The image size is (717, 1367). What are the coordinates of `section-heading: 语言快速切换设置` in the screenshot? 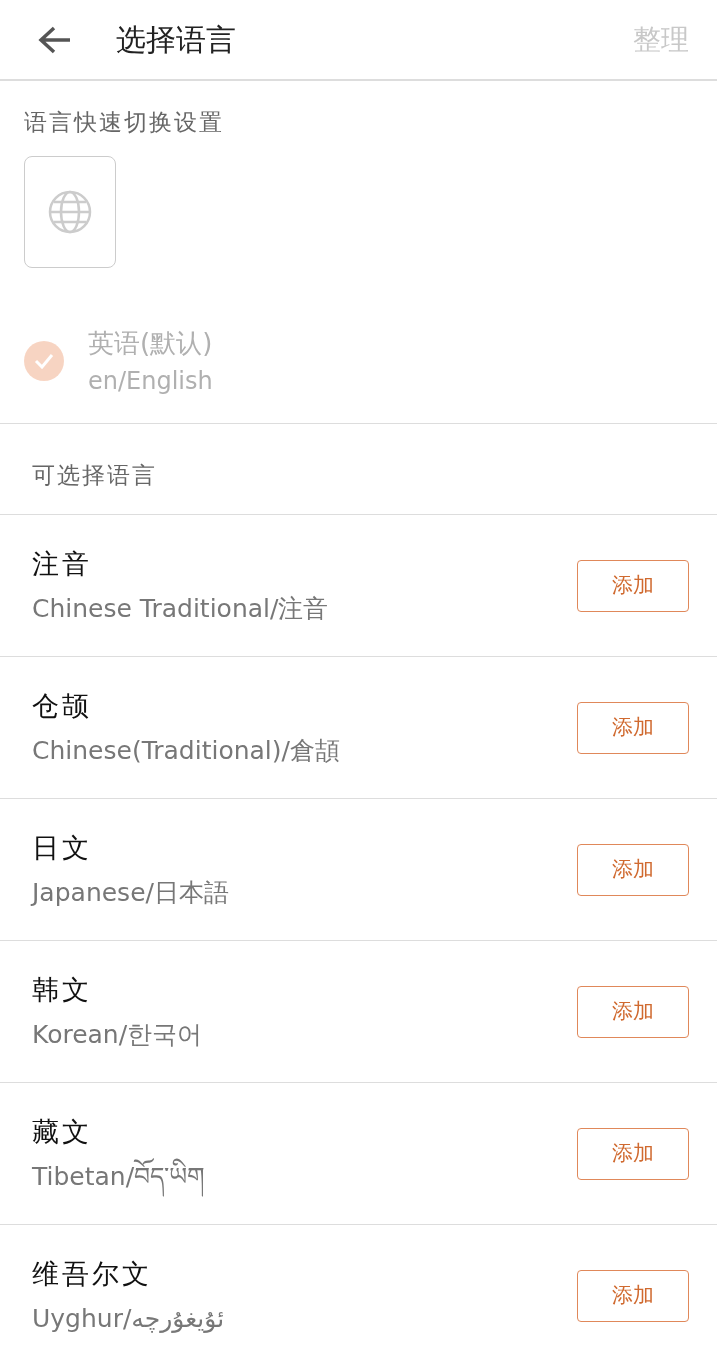 It's located at (124, 122).